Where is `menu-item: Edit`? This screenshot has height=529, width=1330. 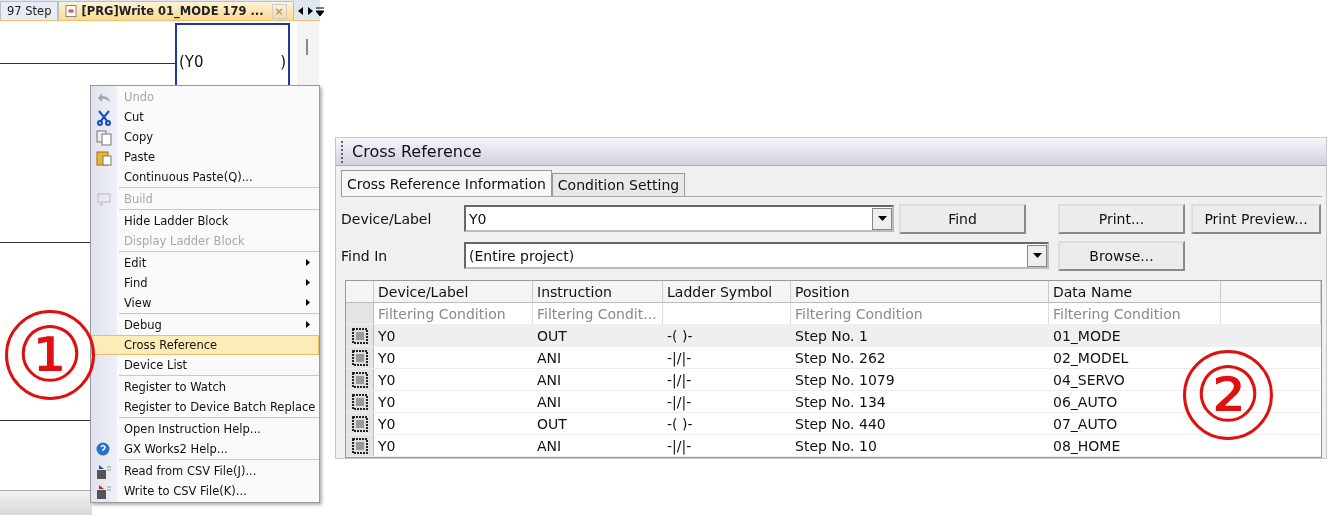
menu-item: Edit is located at coordinates (205, 263).